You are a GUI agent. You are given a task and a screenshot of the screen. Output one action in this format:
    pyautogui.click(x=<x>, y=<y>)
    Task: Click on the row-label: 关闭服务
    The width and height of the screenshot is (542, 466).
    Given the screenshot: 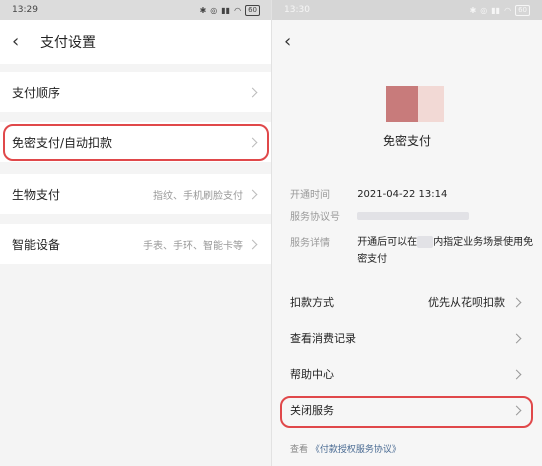 What is the action you would take?
    pyautogui.click(x=312, y=410)
    